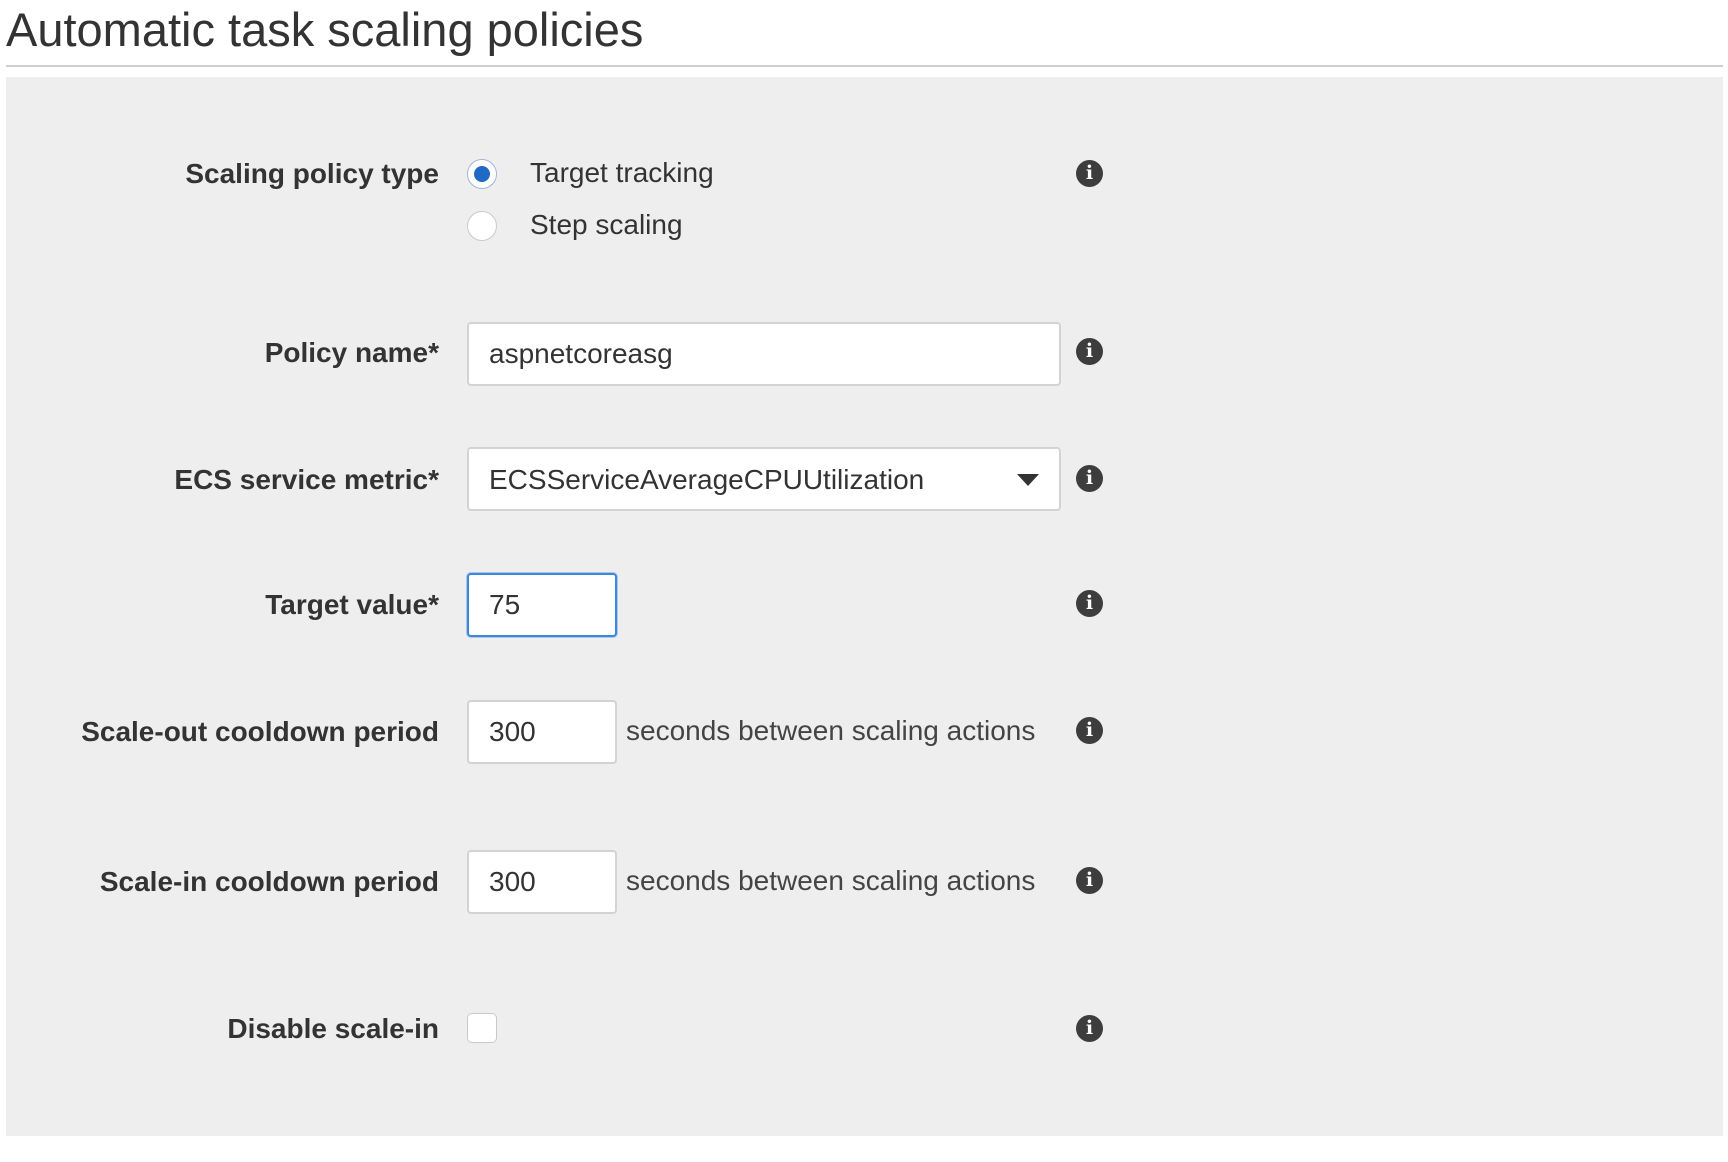  I want to click on ecs-service-metric-label: ECS service metric*, so click(306, 479).